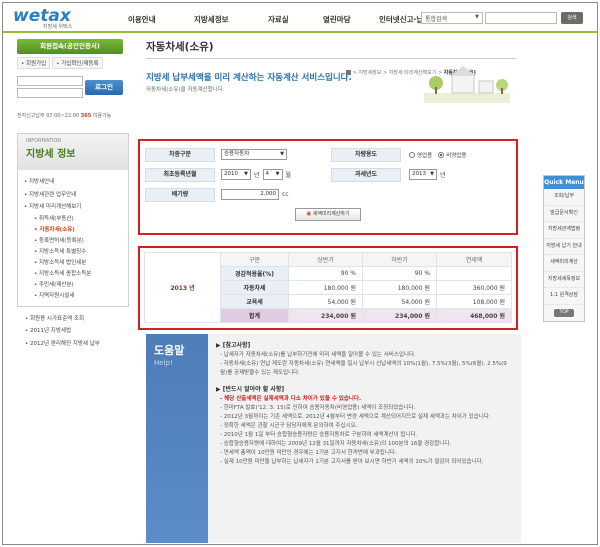 The height and width of the screenshot is (547, 600). I want to click on displacement-value: 2,000, so click(268, 194).